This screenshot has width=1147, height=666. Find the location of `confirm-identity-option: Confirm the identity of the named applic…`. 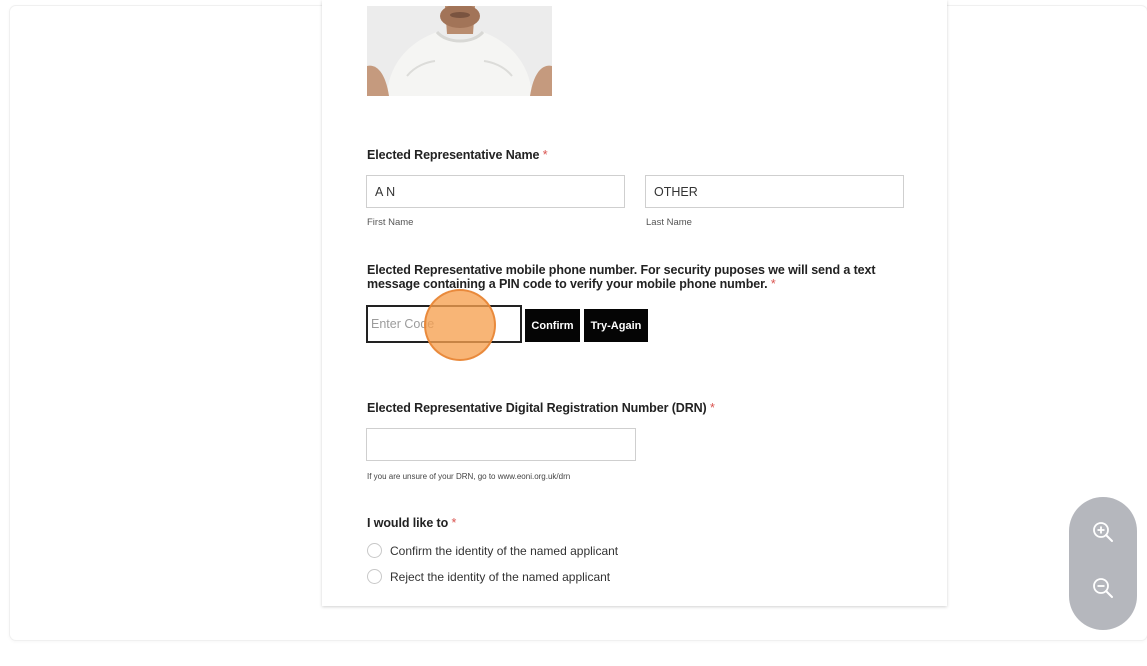

confirm-identity-option: Confirm the identity of the named applic… is located at coordinates (492, 550).